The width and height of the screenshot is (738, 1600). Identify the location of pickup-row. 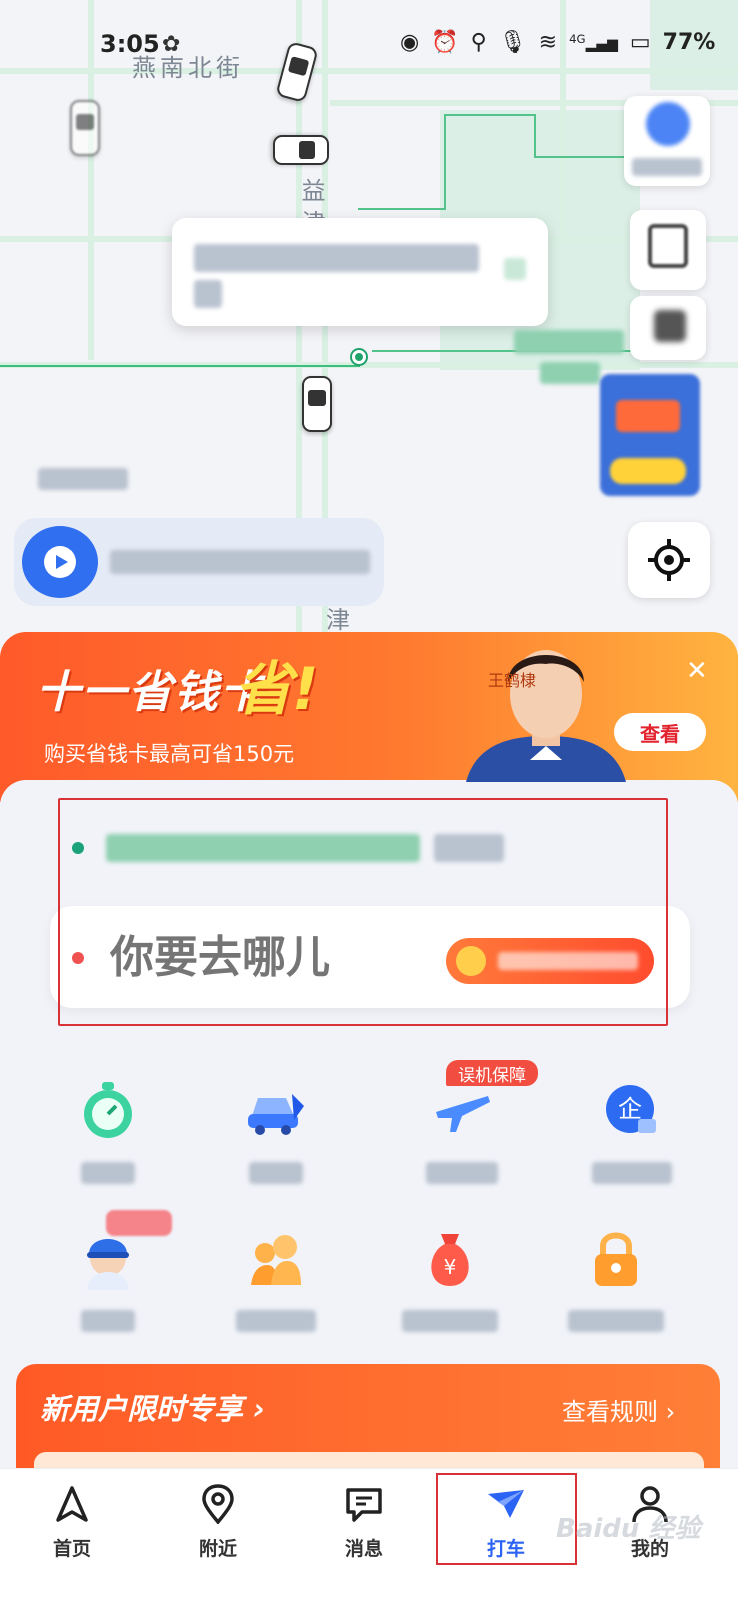
(366, 847).